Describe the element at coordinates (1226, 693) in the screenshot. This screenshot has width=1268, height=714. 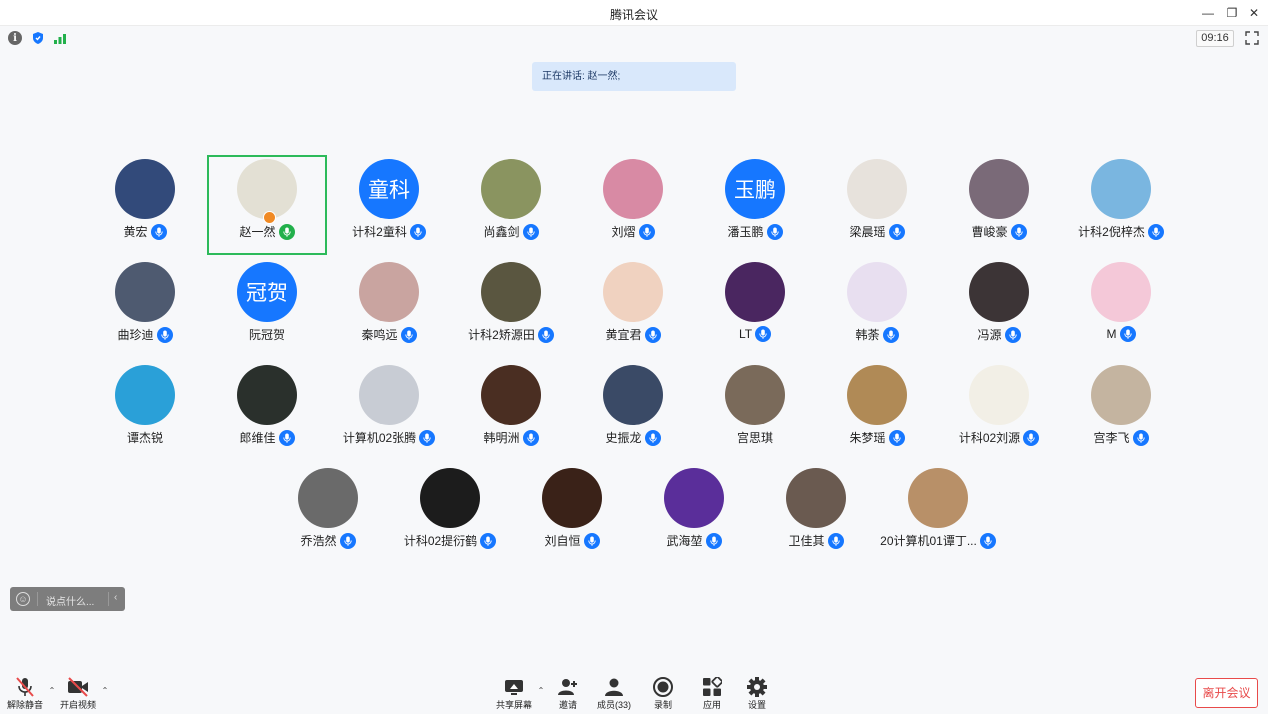
I see `leave-meeting-button: 离开会议` at that location.